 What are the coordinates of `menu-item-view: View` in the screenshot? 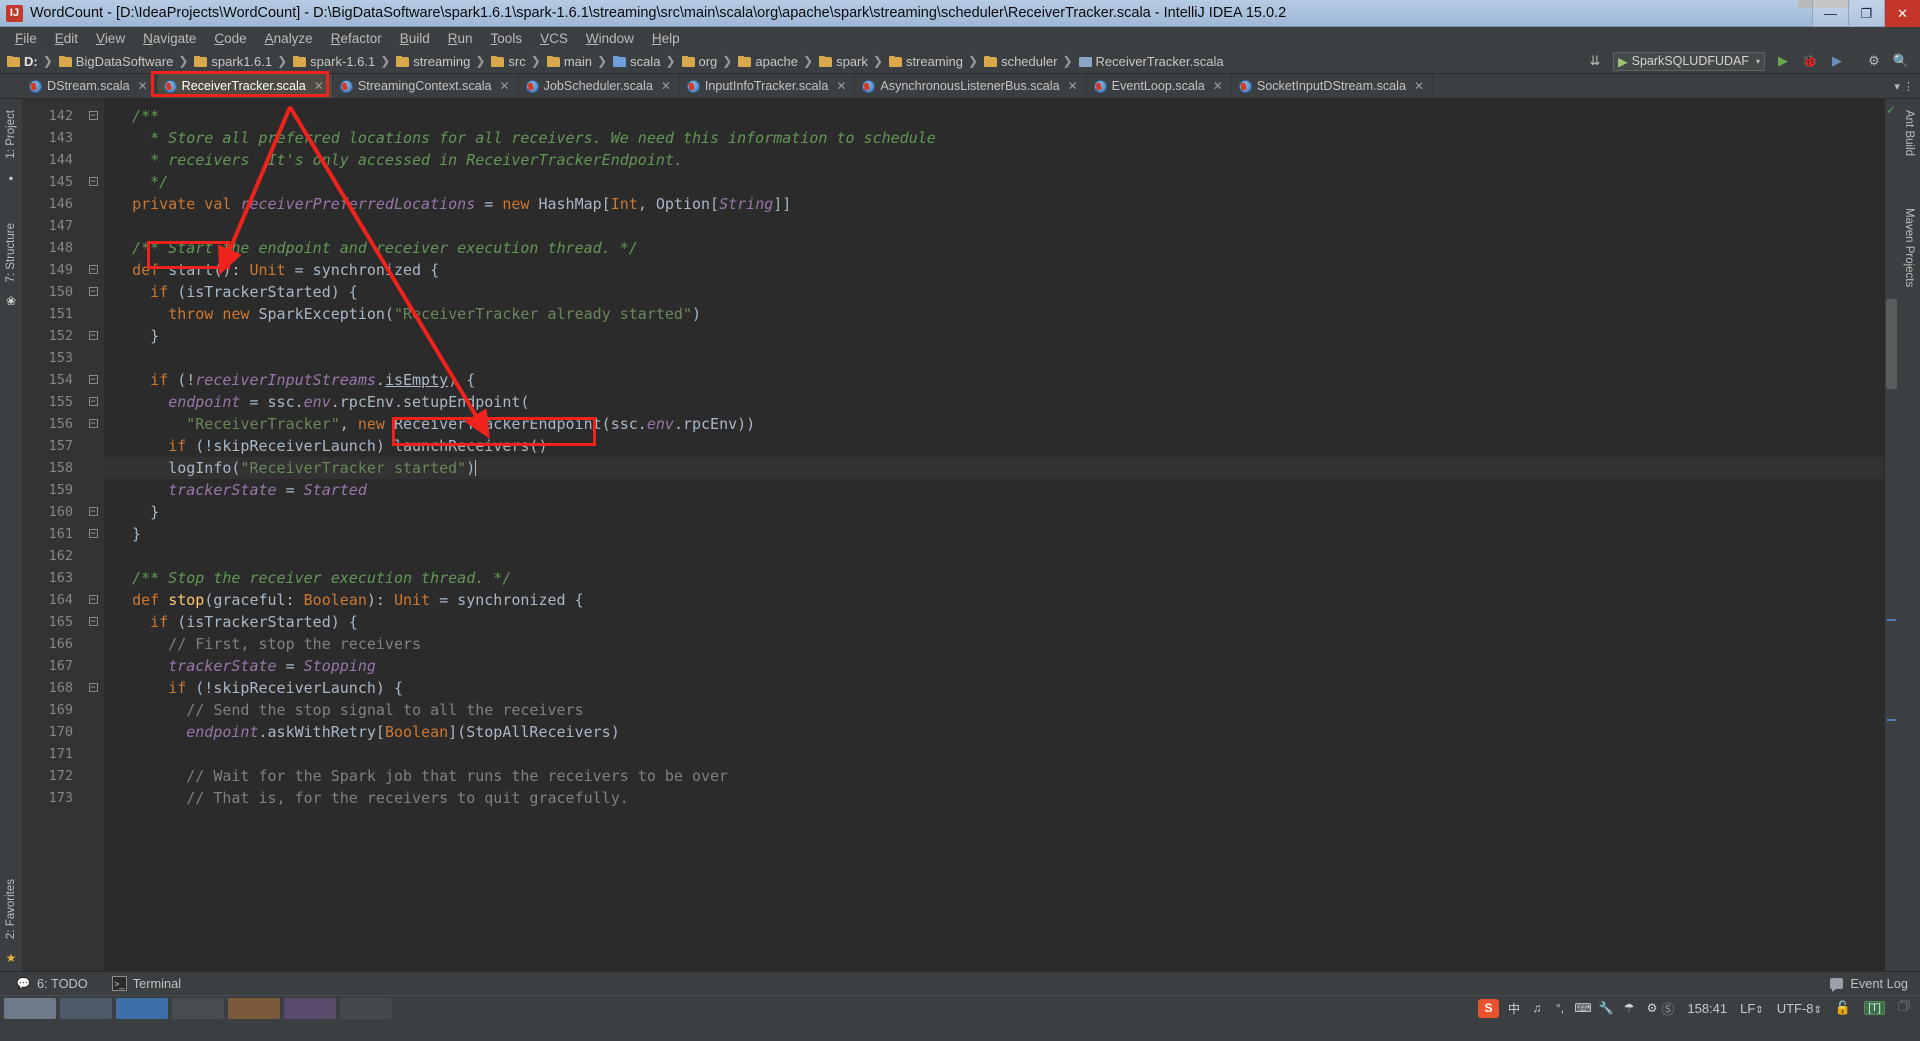 It's located at (110, 38).